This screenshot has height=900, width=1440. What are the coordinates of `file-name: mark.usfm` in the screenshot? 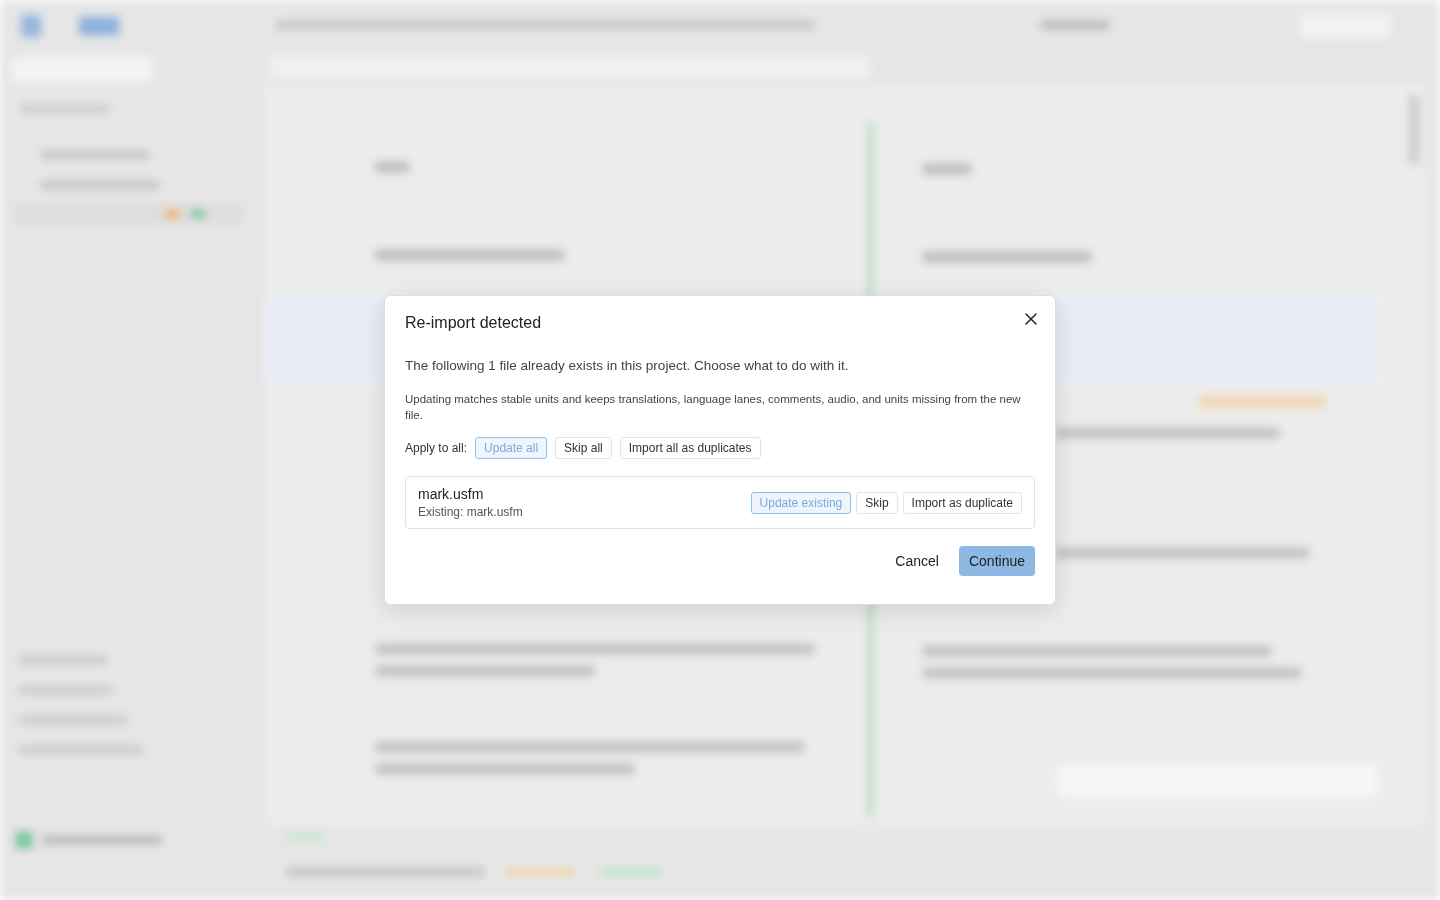 It's located at (451, 494).